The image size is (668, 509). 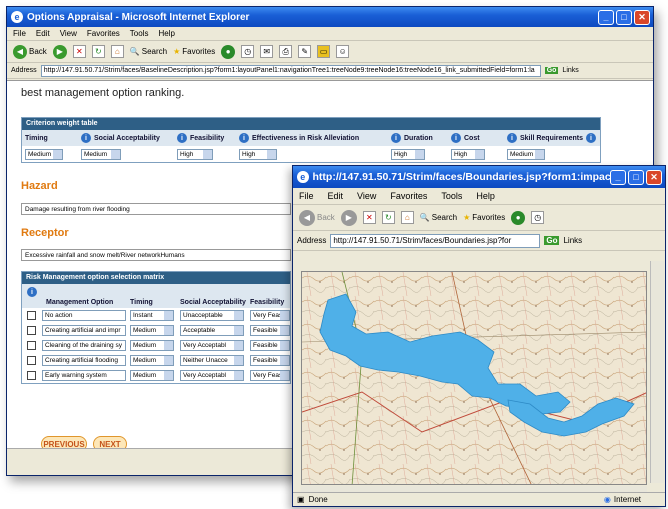 I want to click on skill-select: Medium, so click(x=526, y=154).